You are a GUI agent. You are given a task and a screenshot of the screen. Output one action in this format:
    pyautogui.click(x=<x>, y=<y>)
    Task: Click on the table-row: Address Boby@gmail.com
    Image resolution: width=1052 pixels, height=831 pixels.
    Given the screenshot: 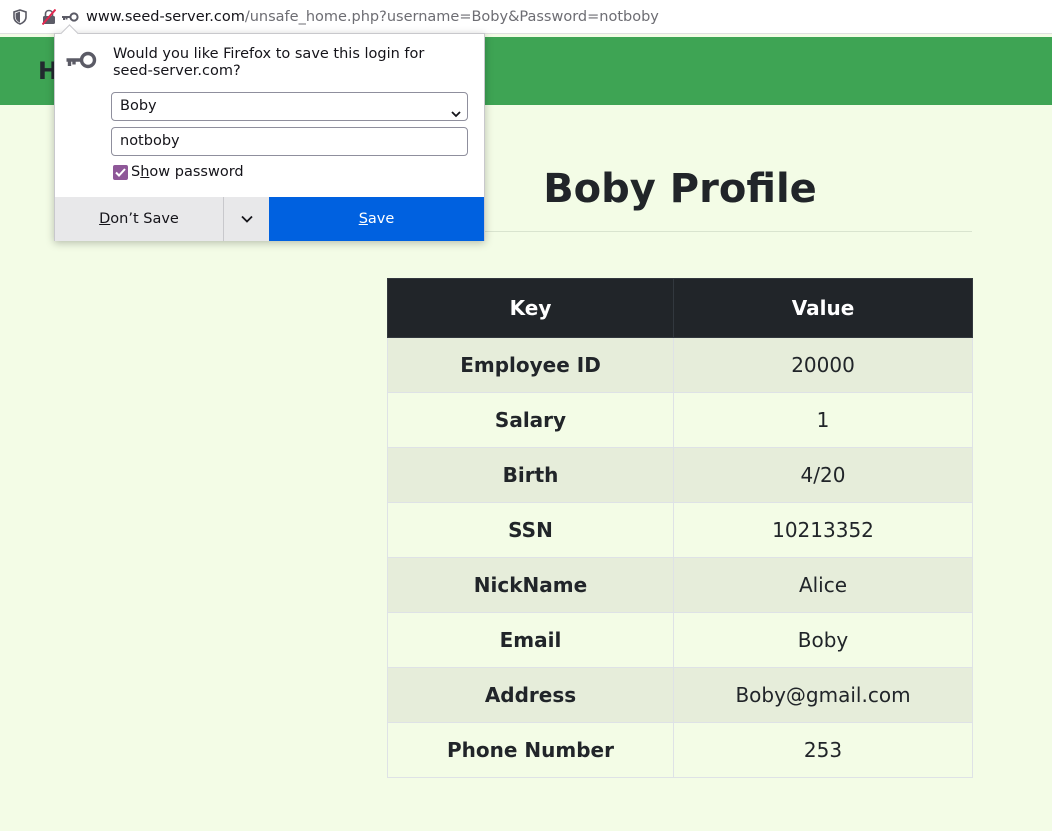 What is the action you would take?
    pyautogui.click(x=680, y=695)
    